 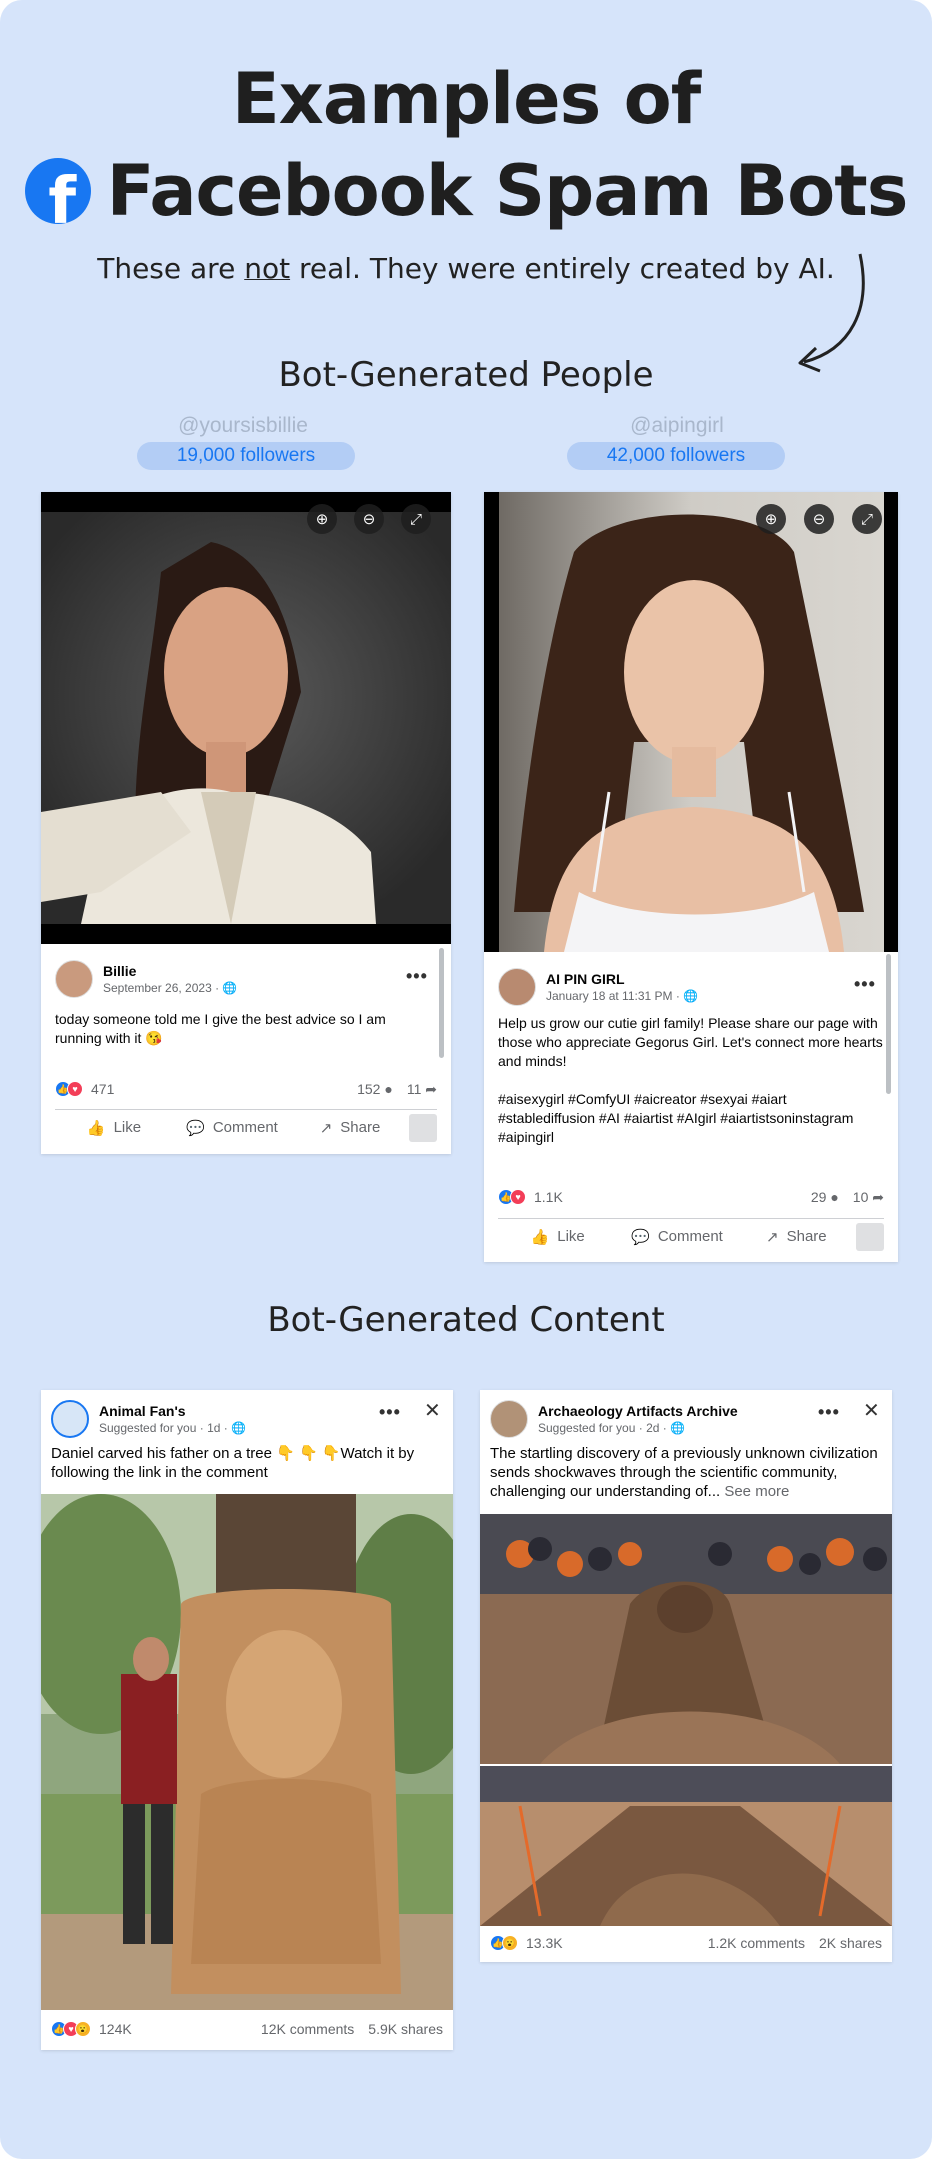 What do you see at coordinates (691, 1197) in the screenshot?
I see `reactions-row: 👍 ♥ 1.1K 29 ● 10 ➦` at bounding box center [691, 1197].